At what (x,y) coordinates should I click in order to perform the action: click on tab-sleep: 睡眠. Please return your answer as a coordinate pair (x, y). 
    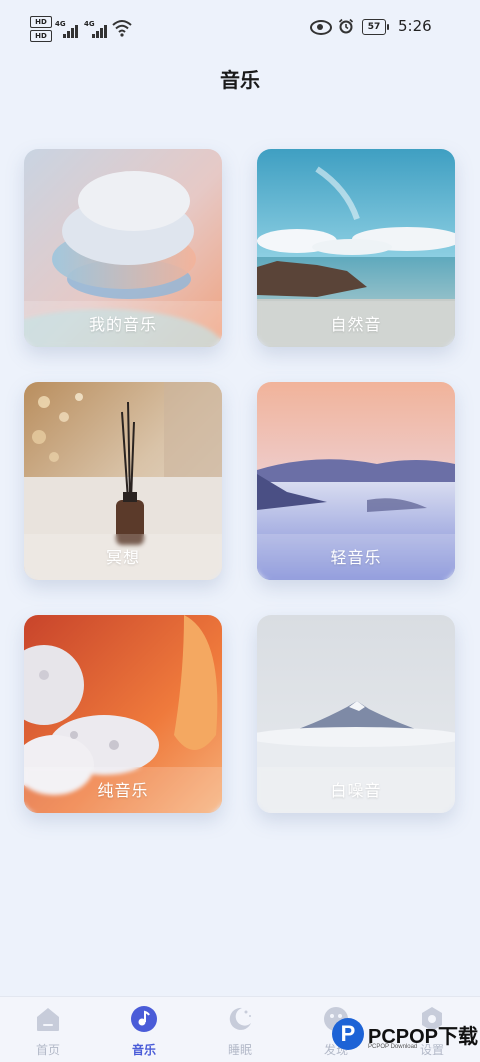
    Looking at the image, I should click on (240, 1029).